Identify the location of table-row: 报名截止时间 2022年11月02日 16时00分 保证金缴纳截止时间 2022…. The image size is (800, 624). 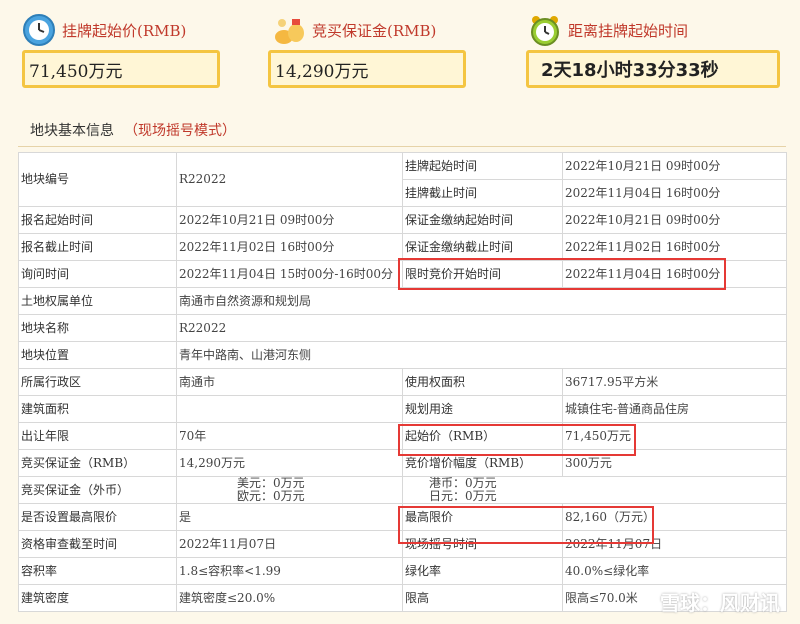
(402, 247).